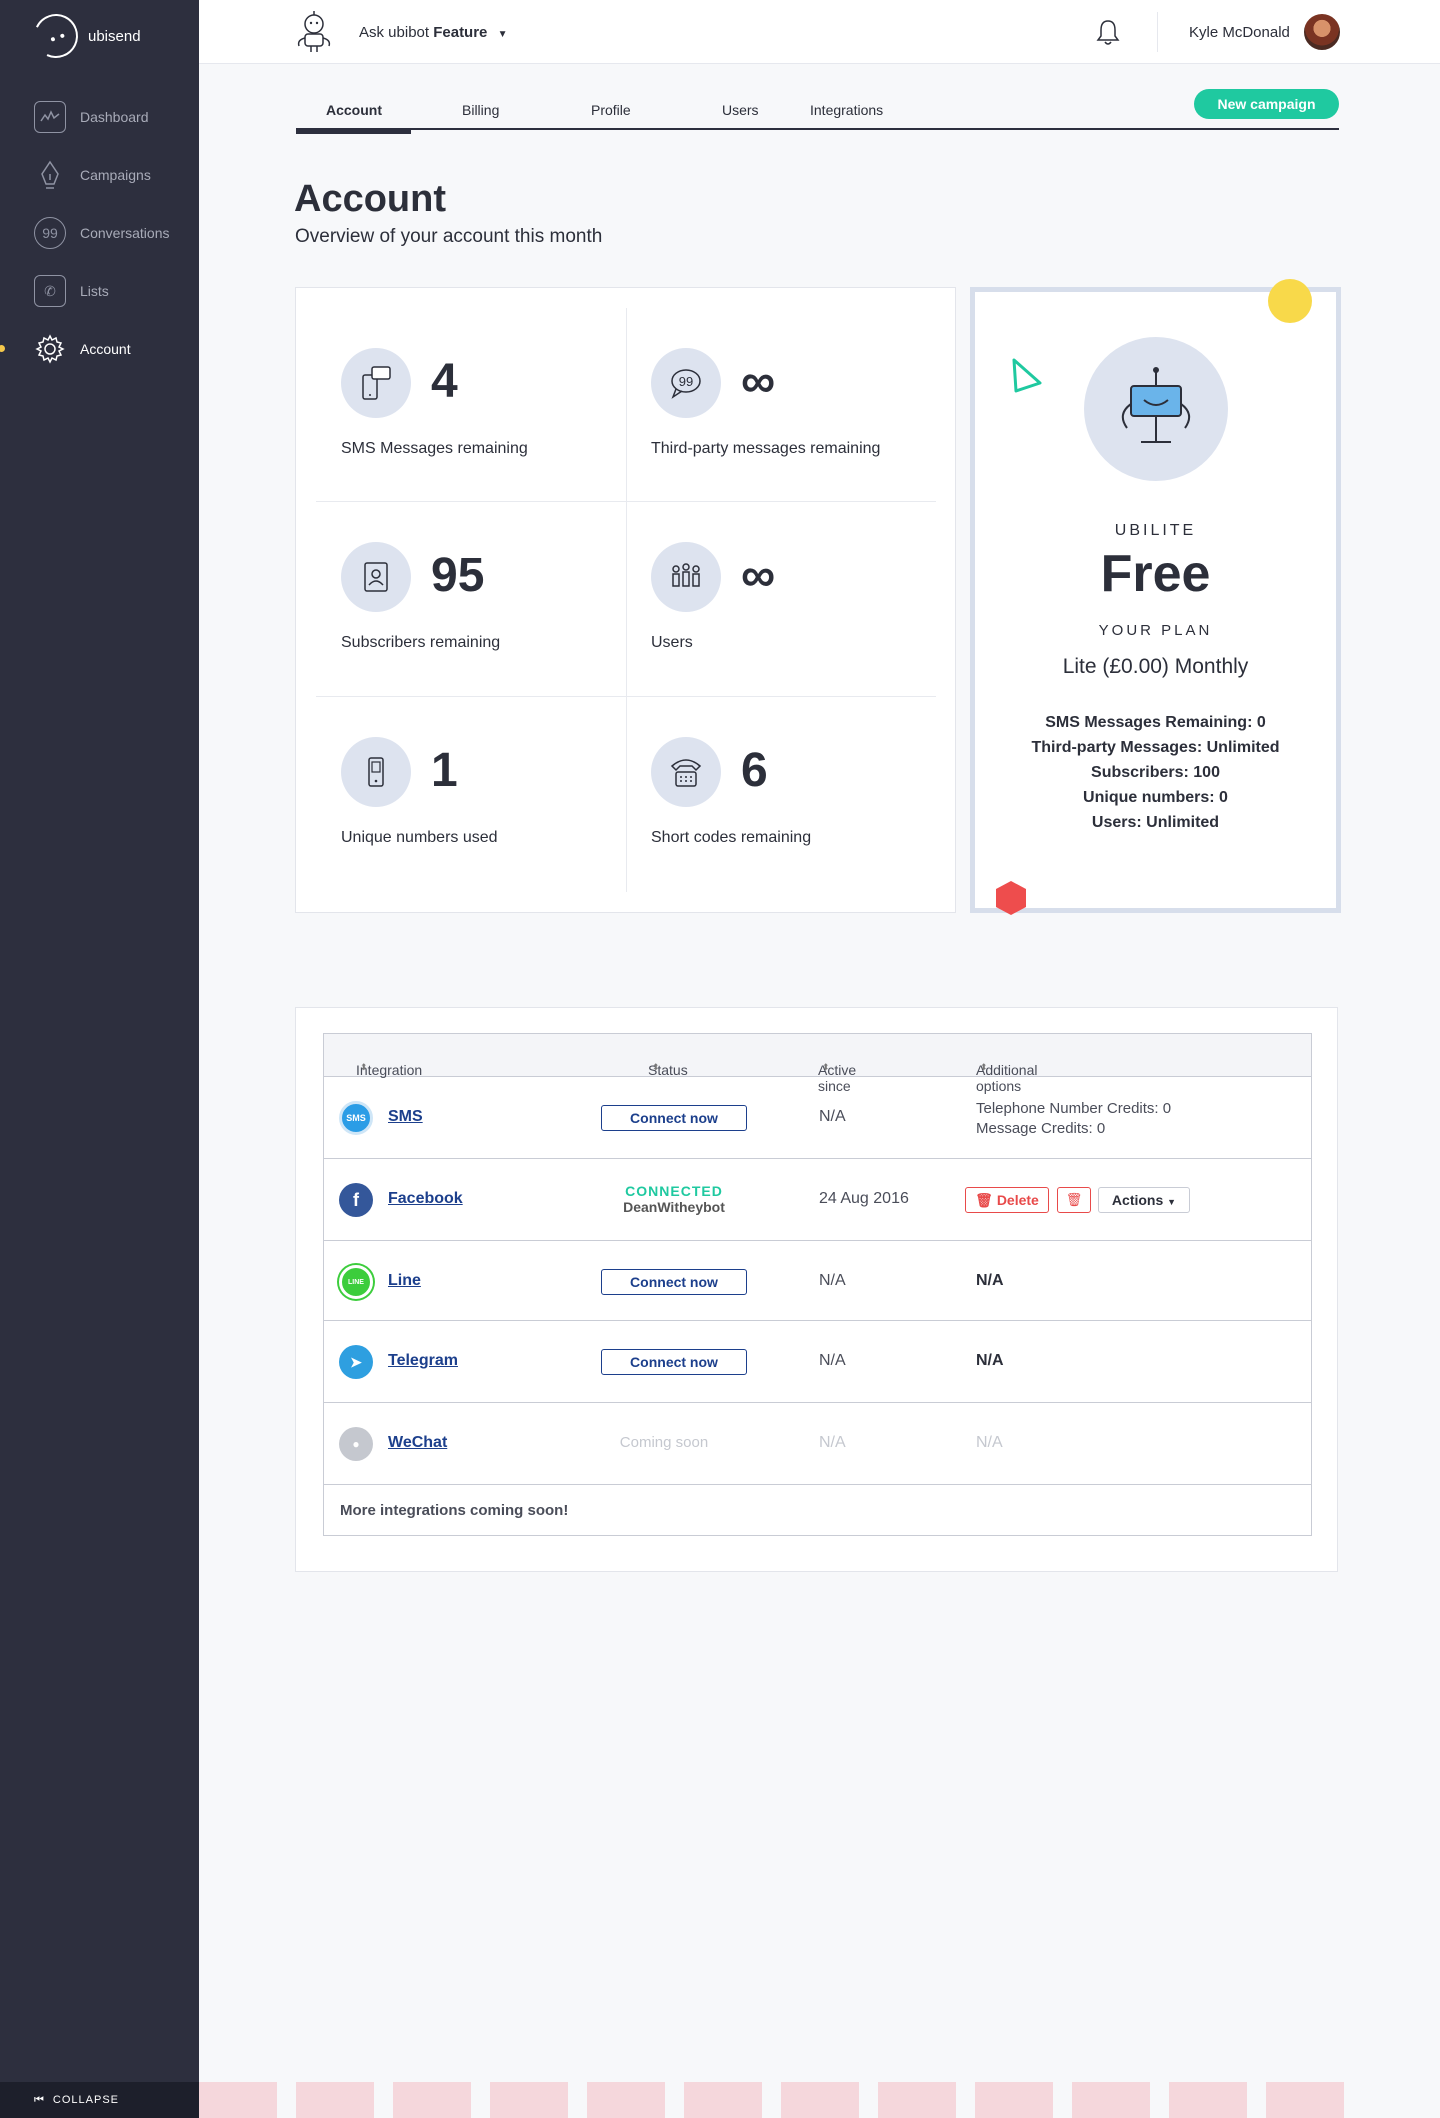 This screenshot has width=1440, height=2118. Describe the element at coordinates (50, 349) in the screenshot. I see `gear-icon` at that location.